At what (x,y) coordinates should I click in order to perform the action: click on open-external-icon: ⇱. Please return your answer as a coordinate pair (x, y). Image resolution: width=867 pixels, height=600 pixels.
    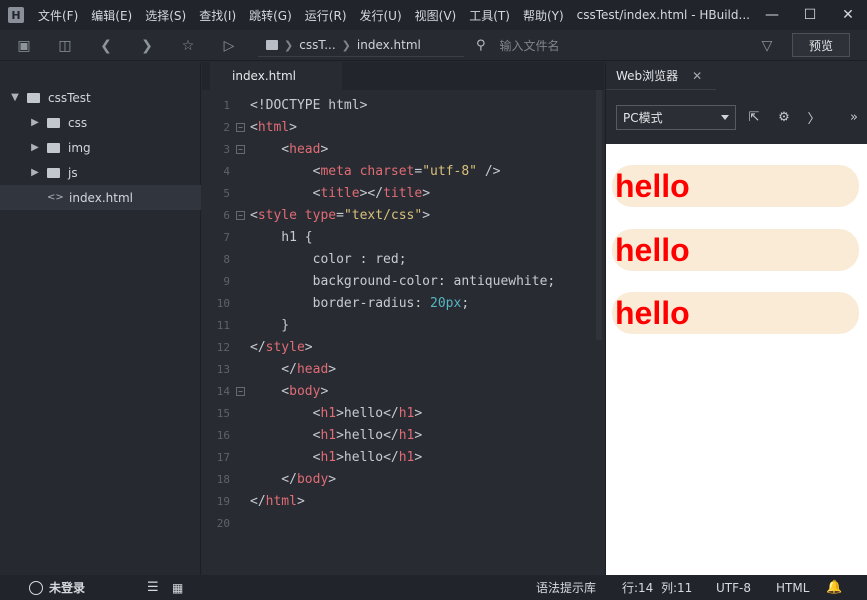
    Looking at the image, I should click on (754, 117).